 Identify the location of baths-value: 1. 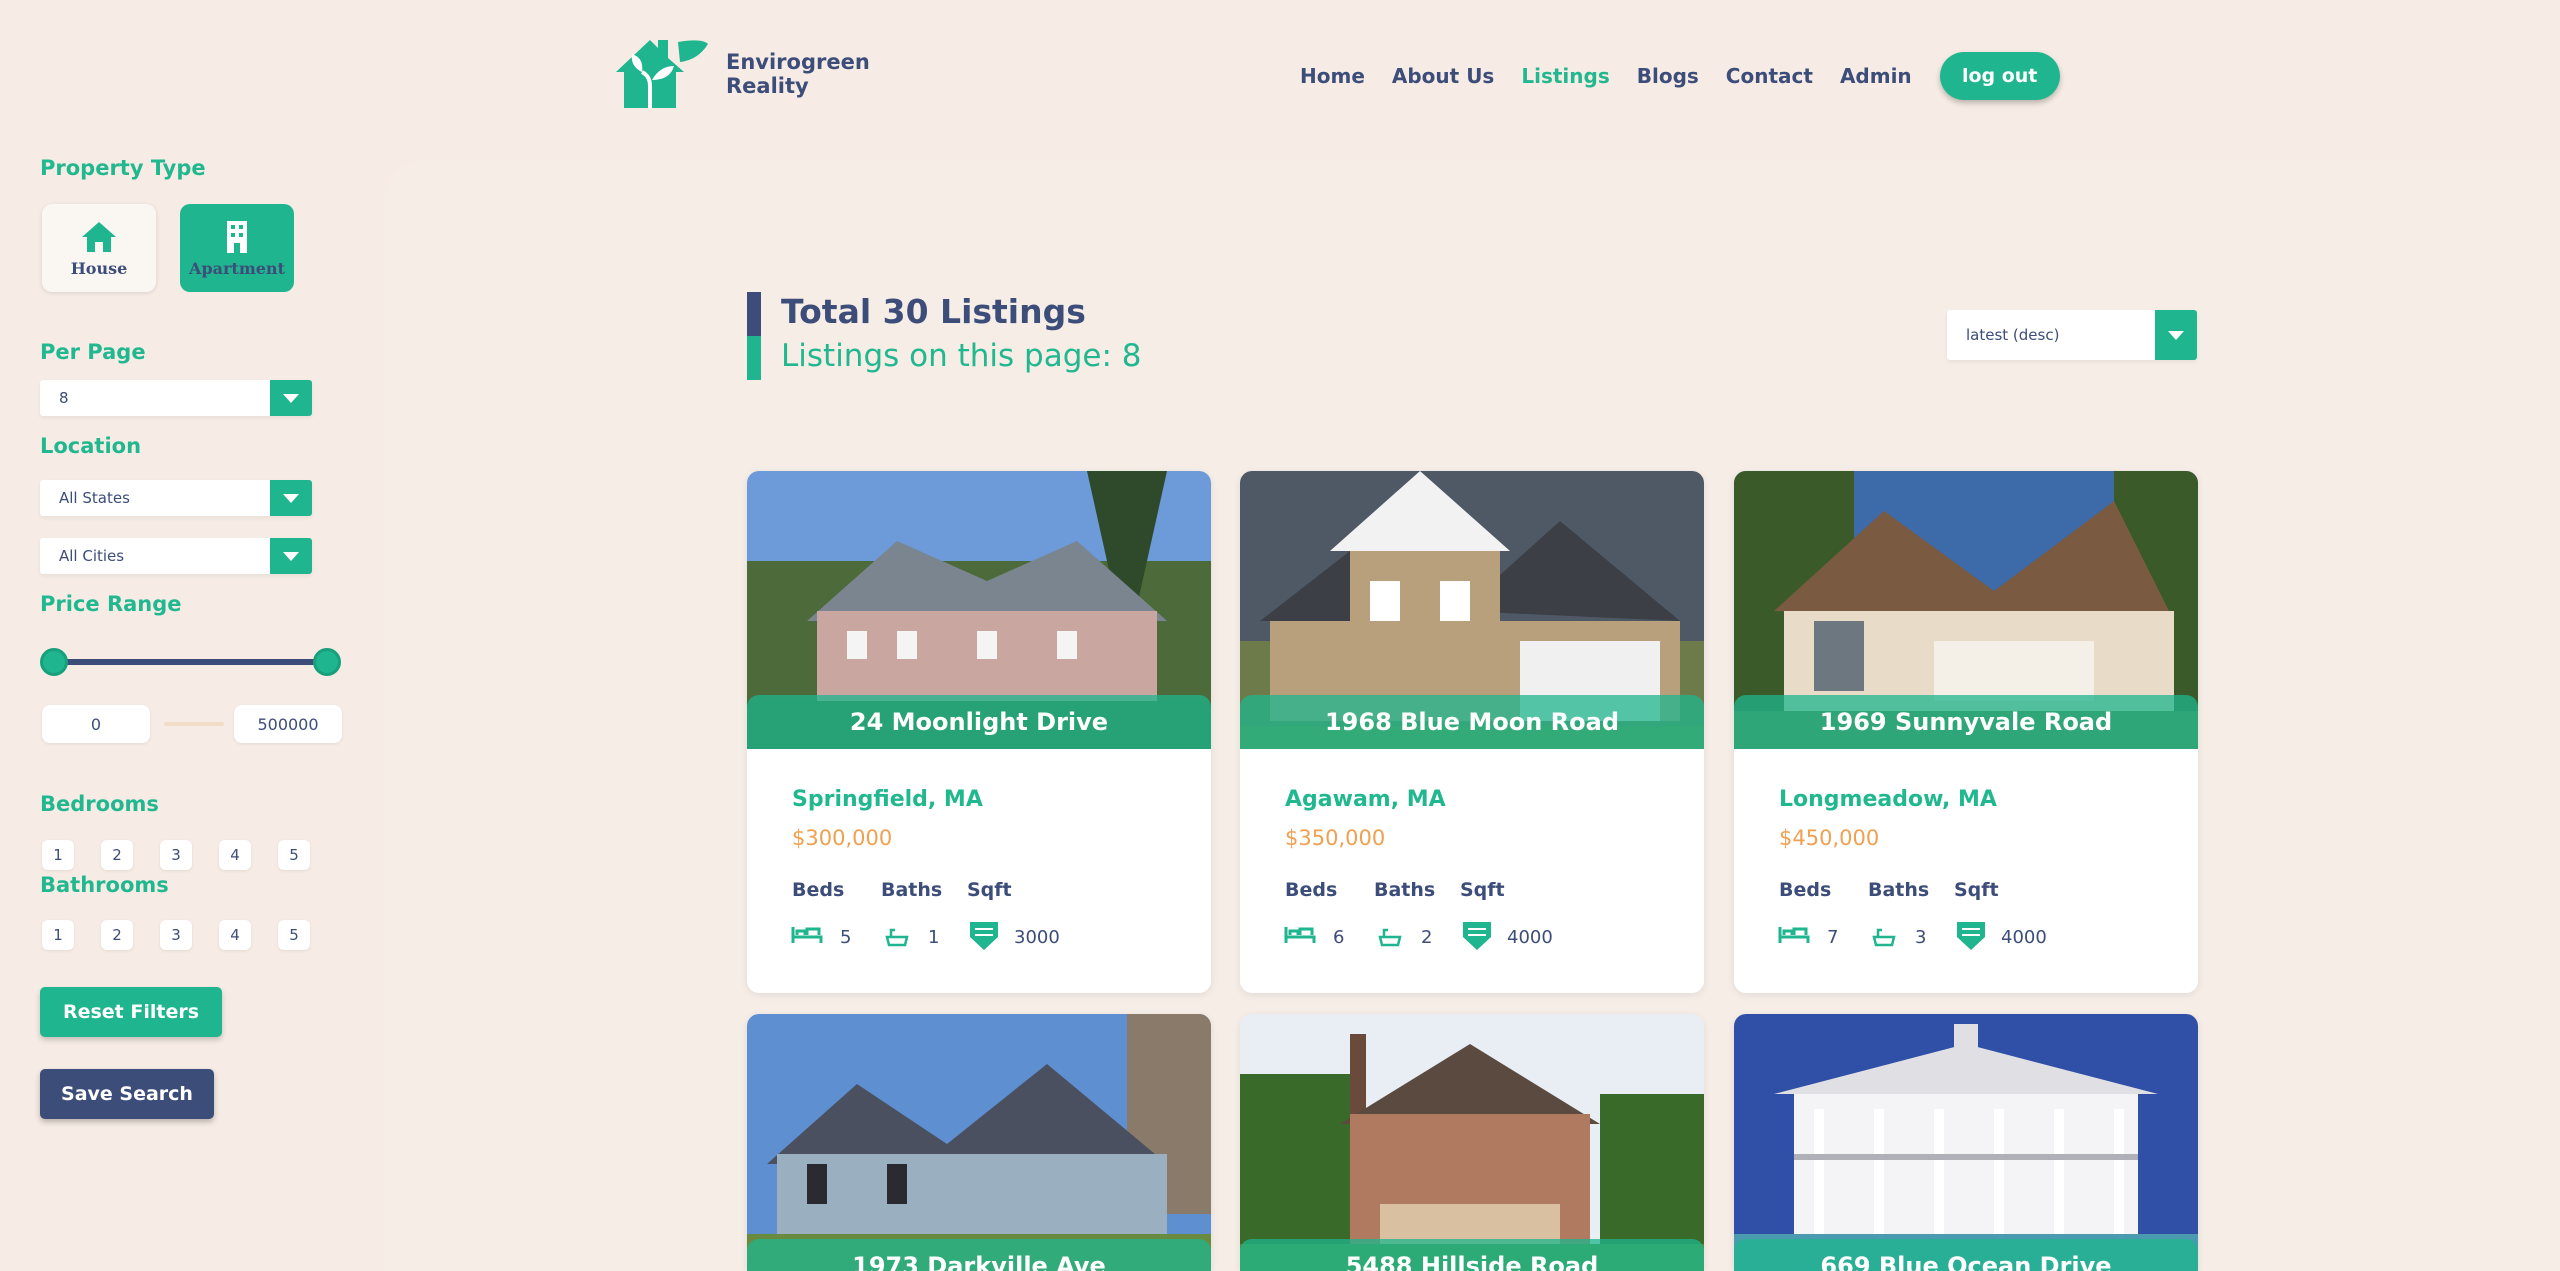
(934, 937).